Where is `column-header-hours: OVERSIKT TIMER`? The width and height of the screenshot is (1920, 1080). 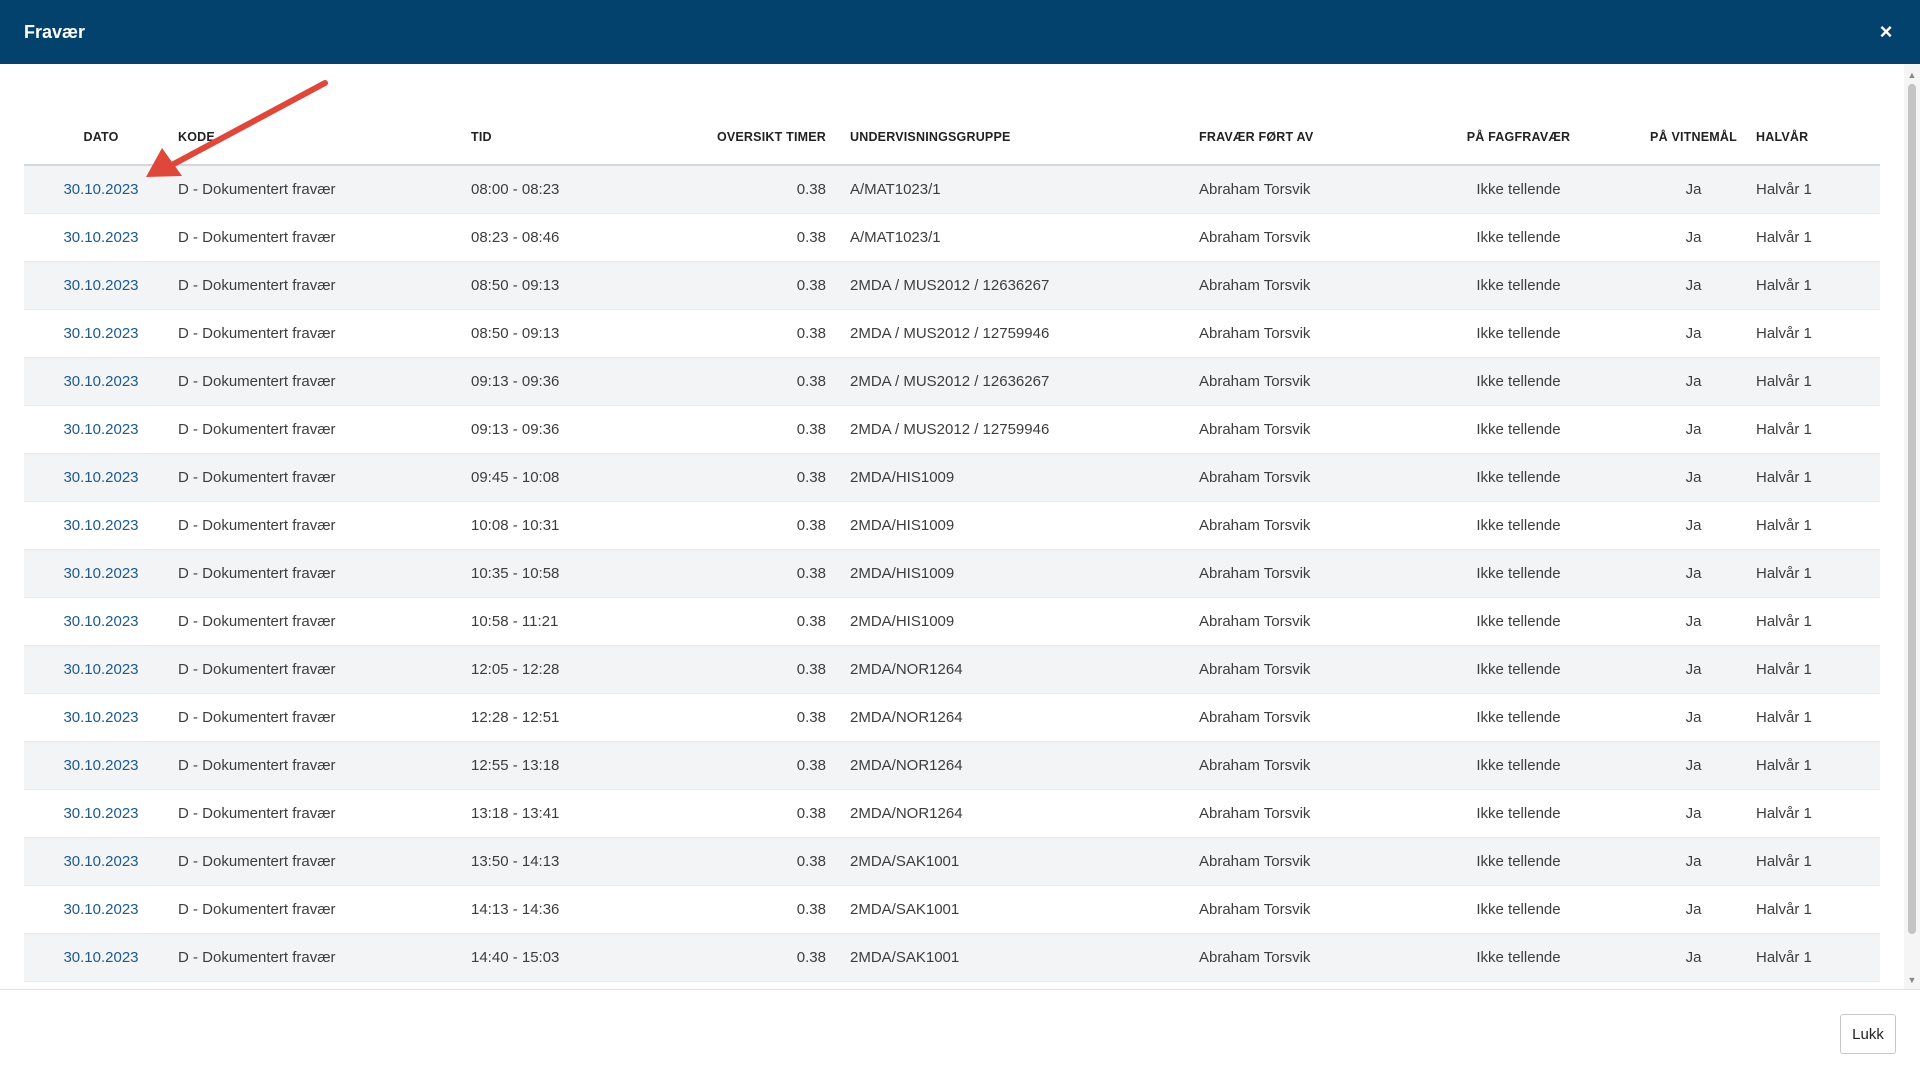 column-header-hours: OVERSIKT TIMER is located at coordinates (763, 115).